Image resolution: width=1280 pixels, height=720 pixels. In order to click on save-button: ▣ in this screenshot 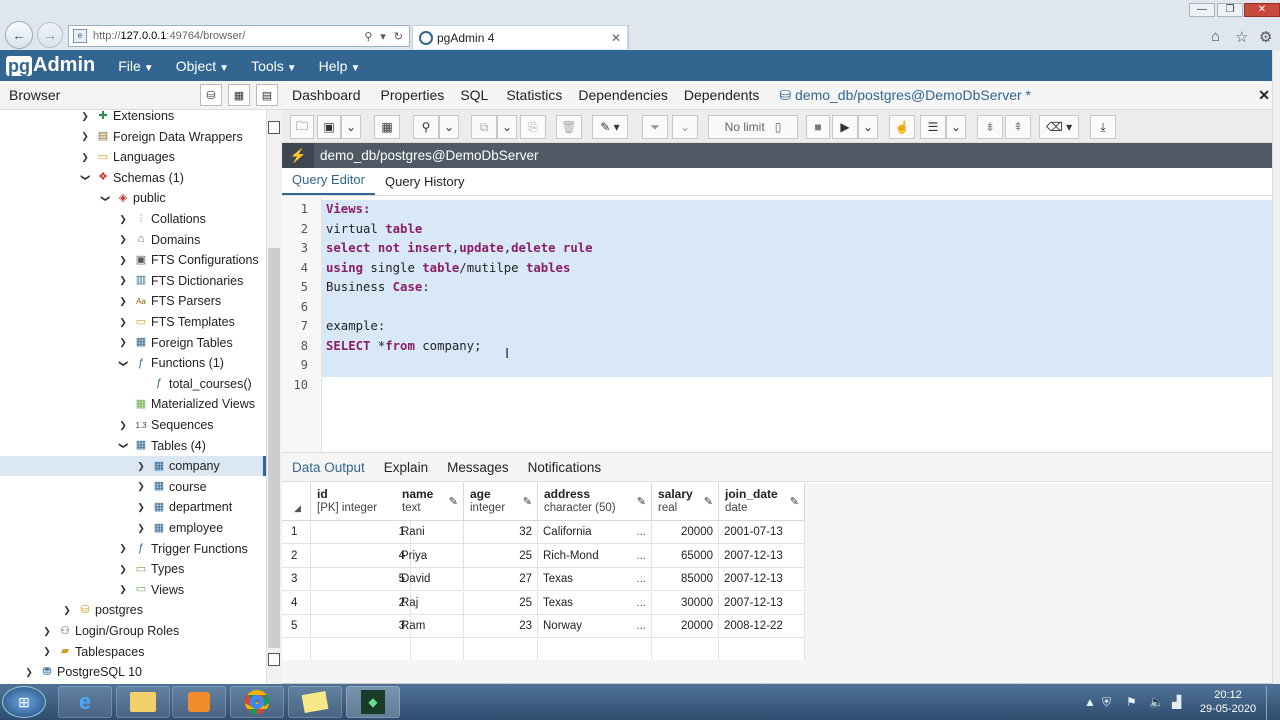, I will do `click(329, 127)`.